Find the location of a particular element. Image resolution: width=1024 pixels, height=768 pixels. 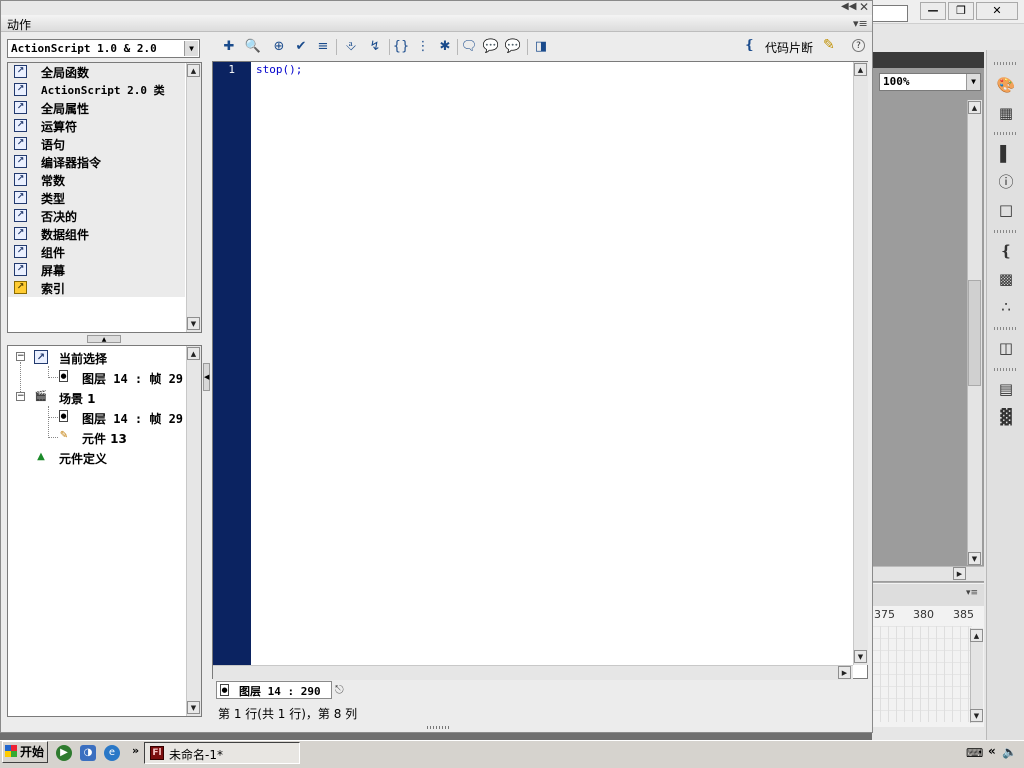

books-icon: ▓ is located at coordinates (1006, 417).